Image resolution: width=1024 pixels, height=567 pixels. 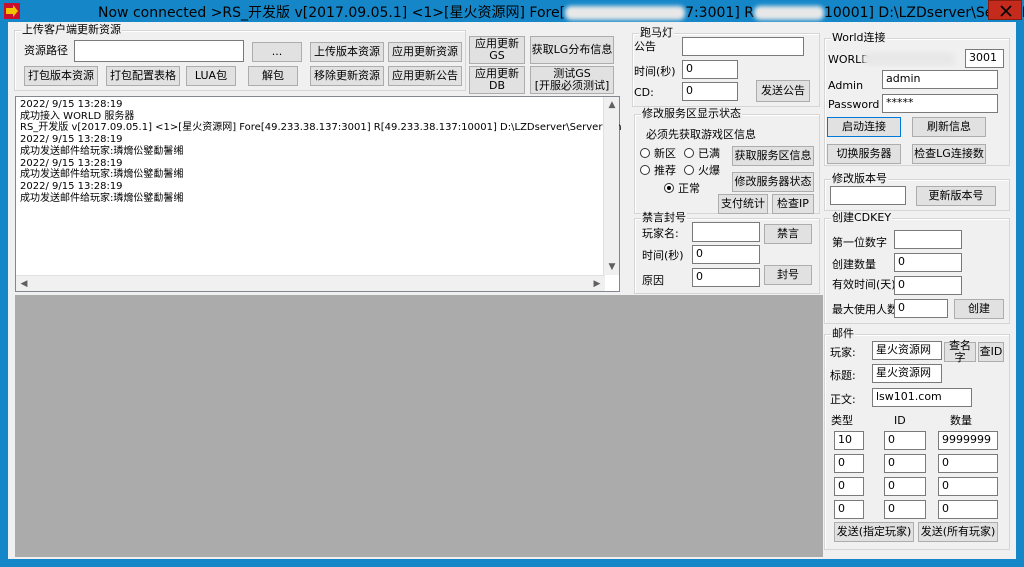 What do you see at coordinates (653, 280) in the screenshot?
I see `reason-label: 原因` at bounding box center [653, 280].